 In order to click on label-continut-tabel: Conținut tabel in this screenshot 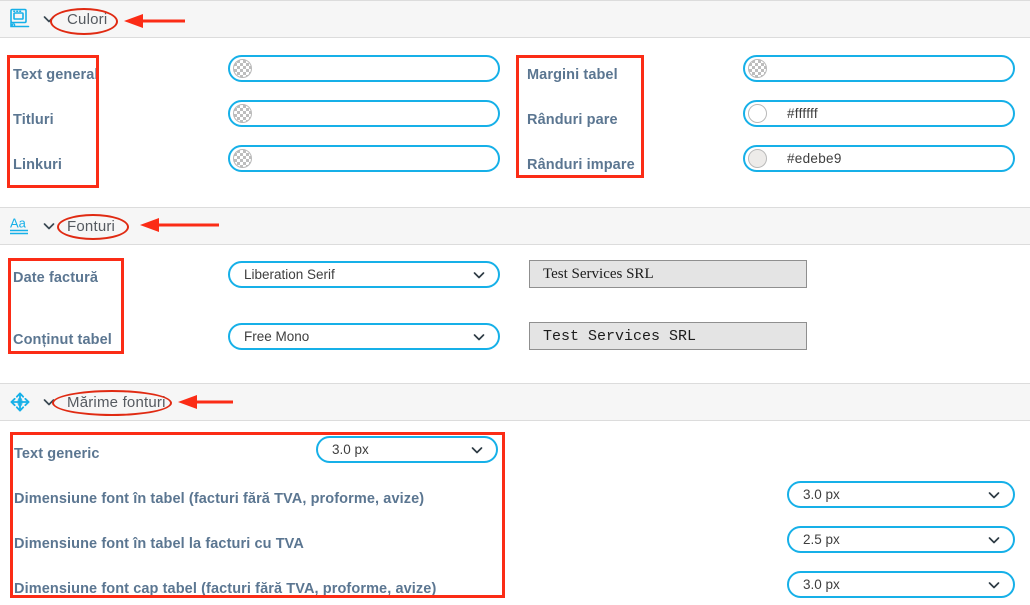, I will do `click(62, 340)`.